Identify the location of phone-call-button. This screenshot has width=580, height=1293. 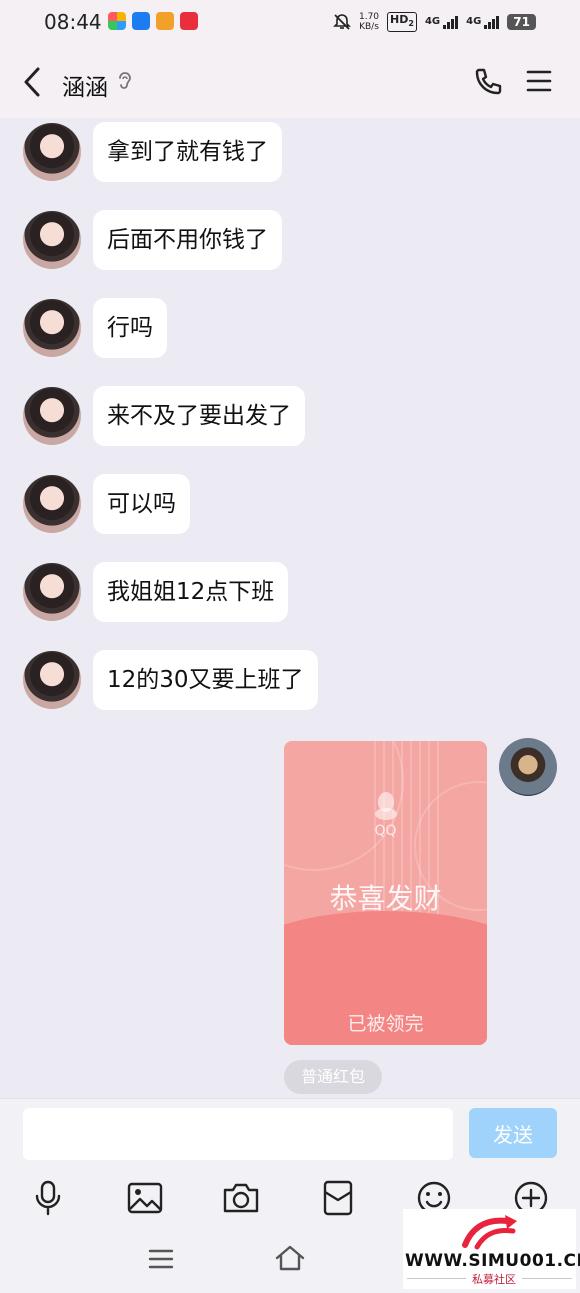
(488, 84).